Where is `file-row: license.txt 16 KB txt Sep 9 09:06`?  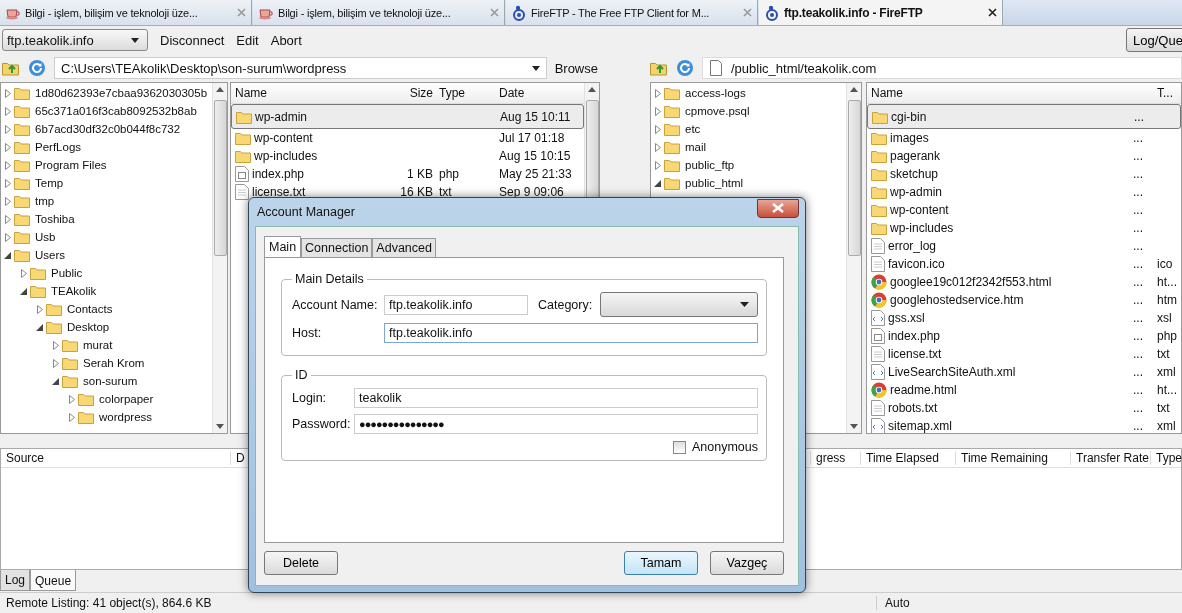
file-row: license.txt 16 KB txt Sep 9 09:06 is located at coordinates (407, 192).